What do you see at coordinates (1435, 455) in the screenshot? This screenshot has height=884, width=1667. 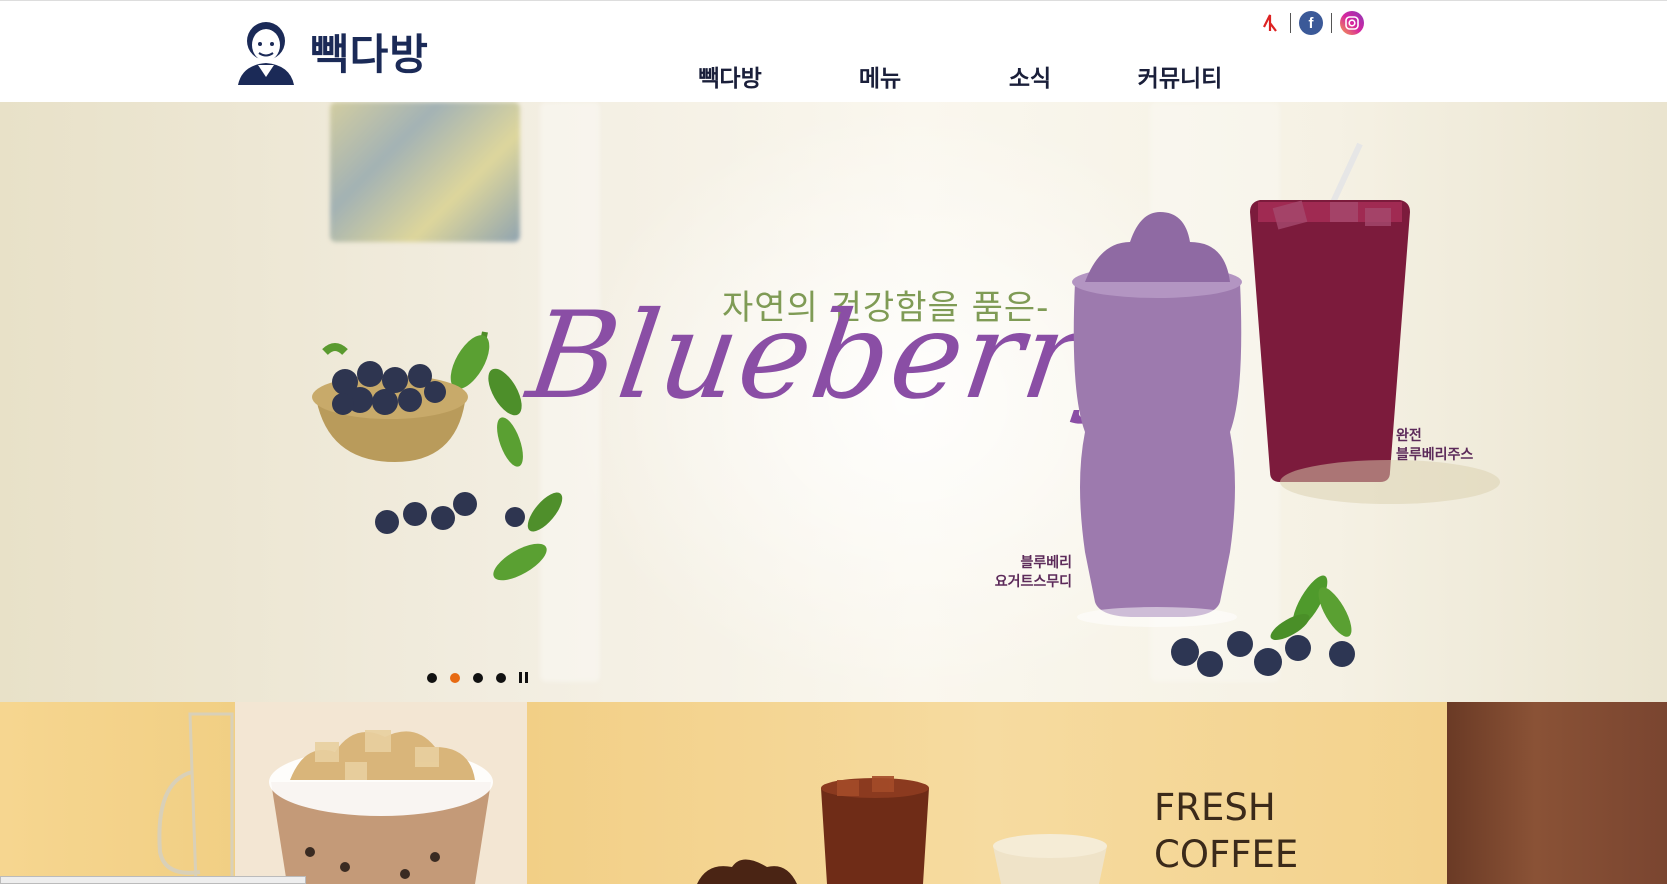 I see `product-label-line: 블루베리주스` at bounding box center [1435, 455].